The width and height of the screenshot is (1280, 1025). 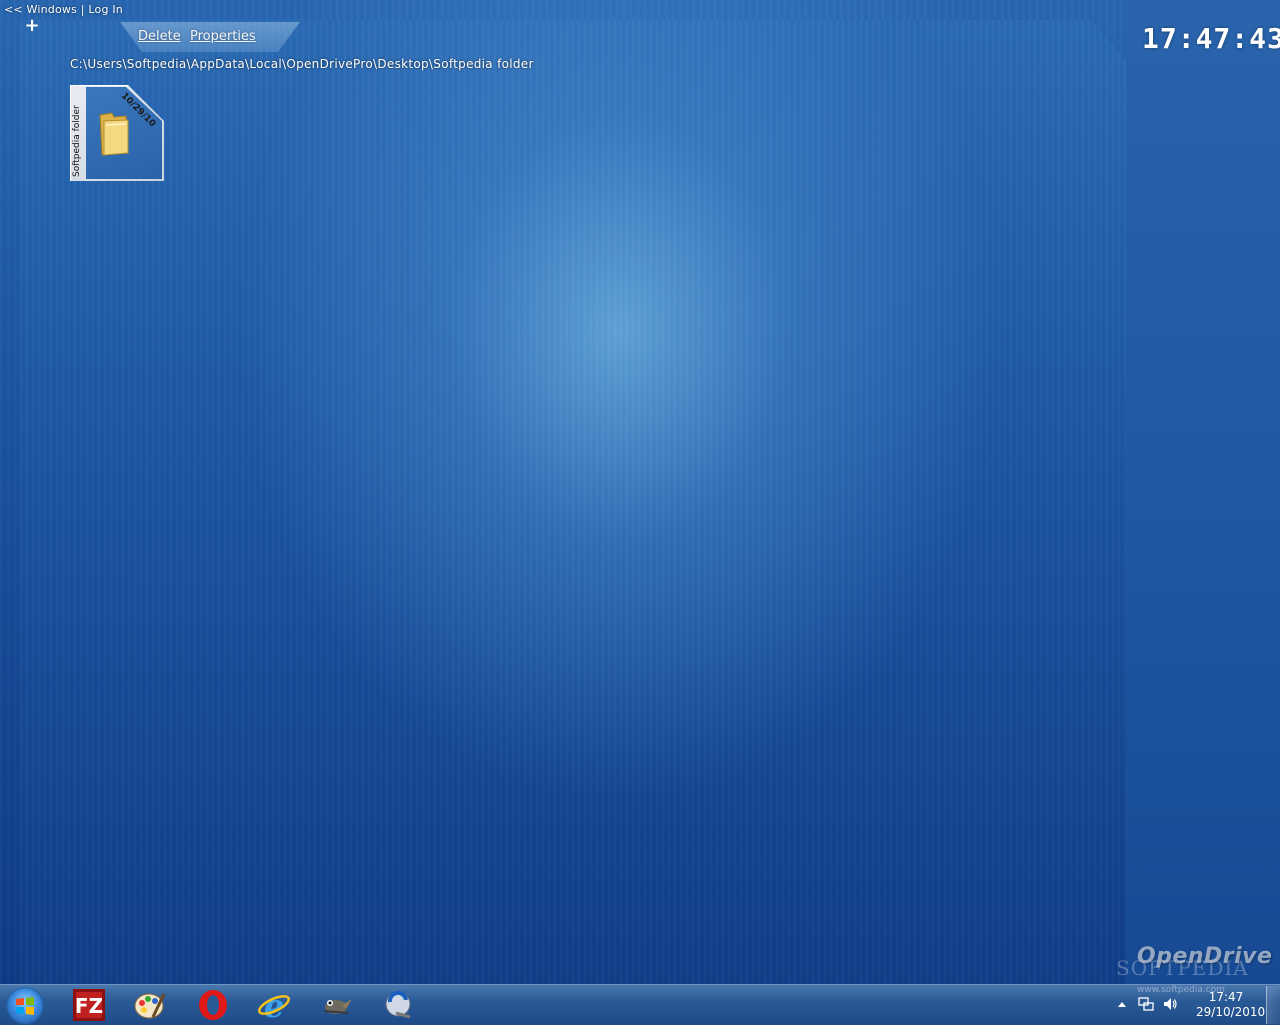 I want to click on softpedia-site-watermark: www.softpedia.com, so click(x=1181, y=990).